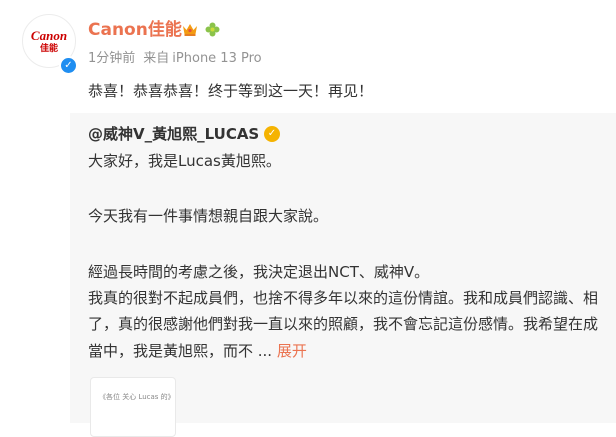  I want to click on avatar-logo: Canon, so click(49, 35).